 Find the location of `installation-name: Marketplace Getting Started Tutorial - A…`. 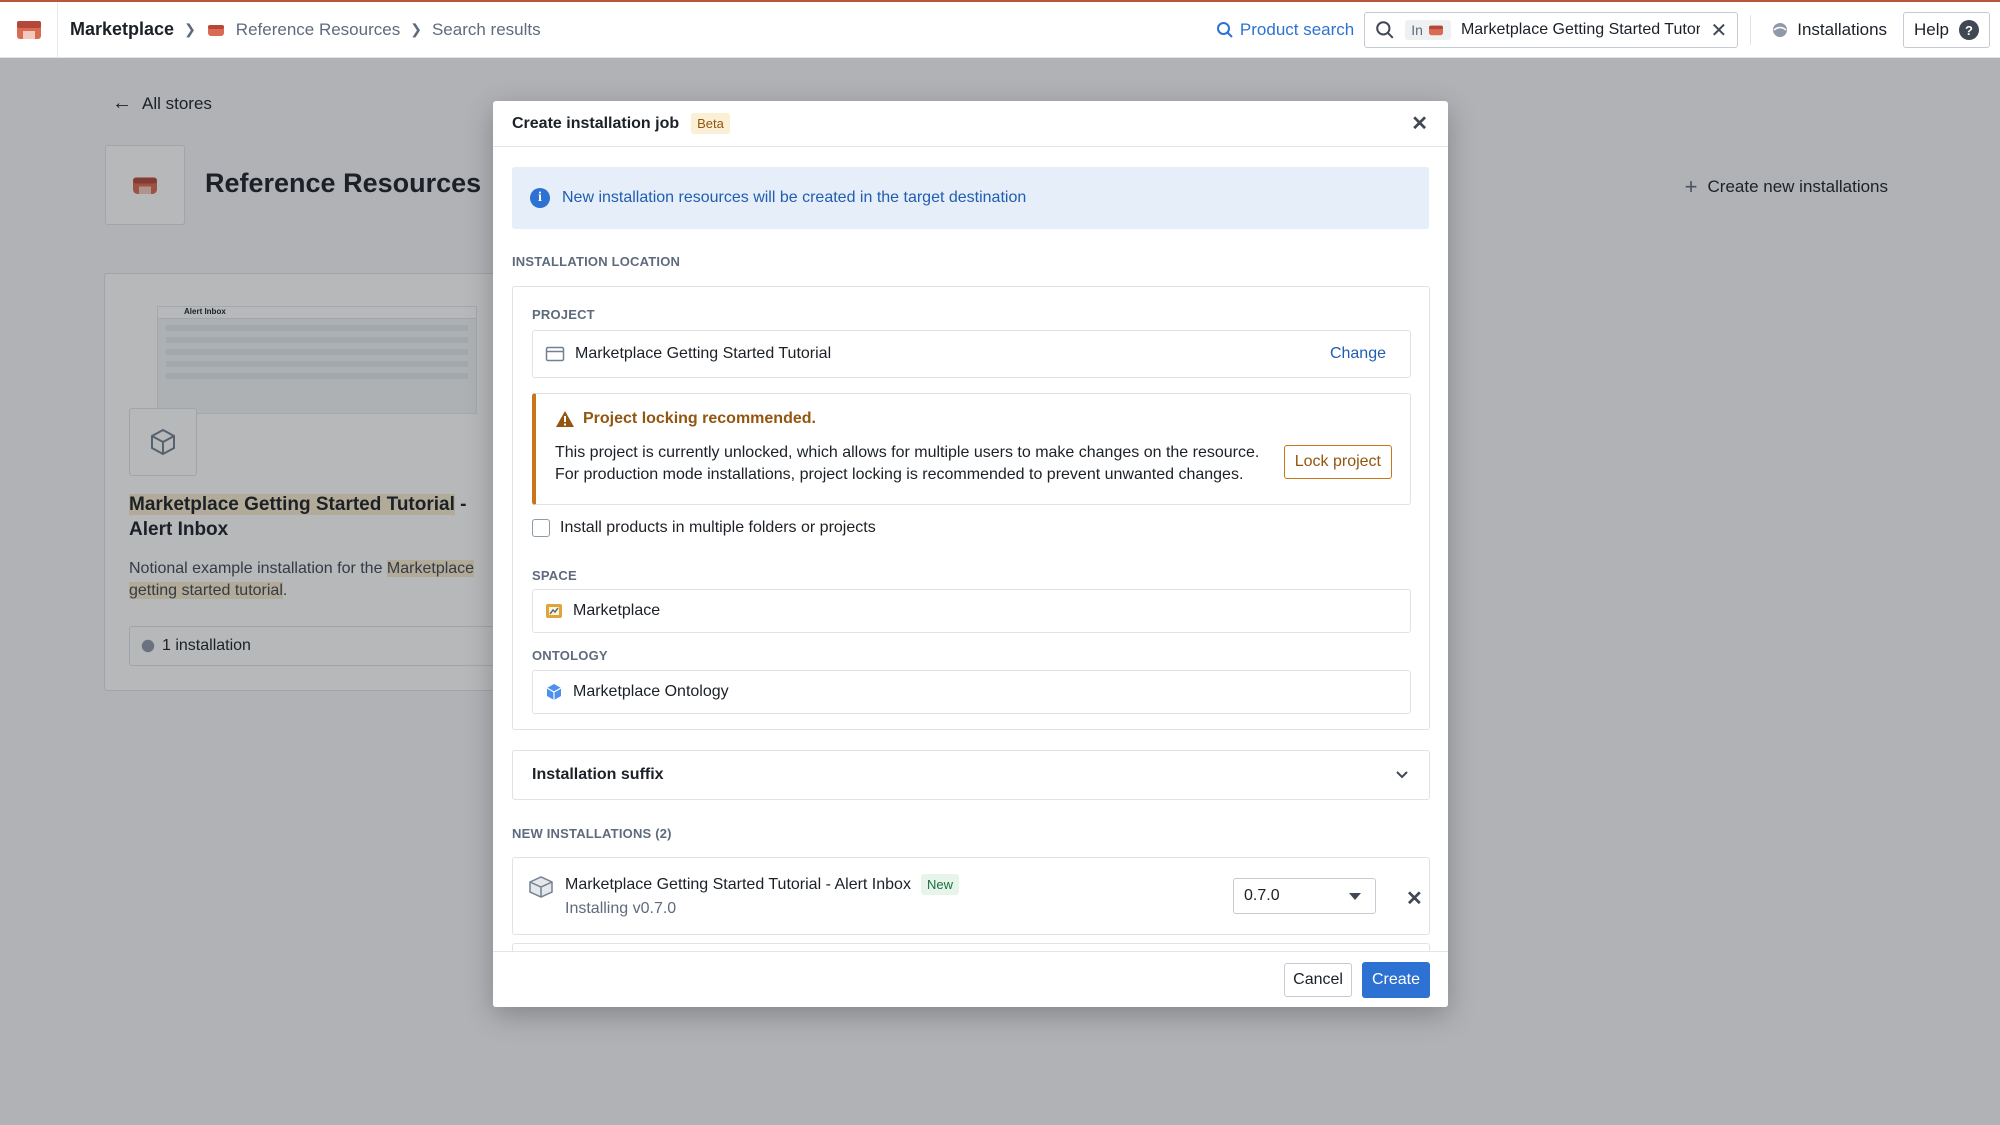

installation-name: Marketplace Getting Started Tutorial - A… is located at coordinates (762, 884).